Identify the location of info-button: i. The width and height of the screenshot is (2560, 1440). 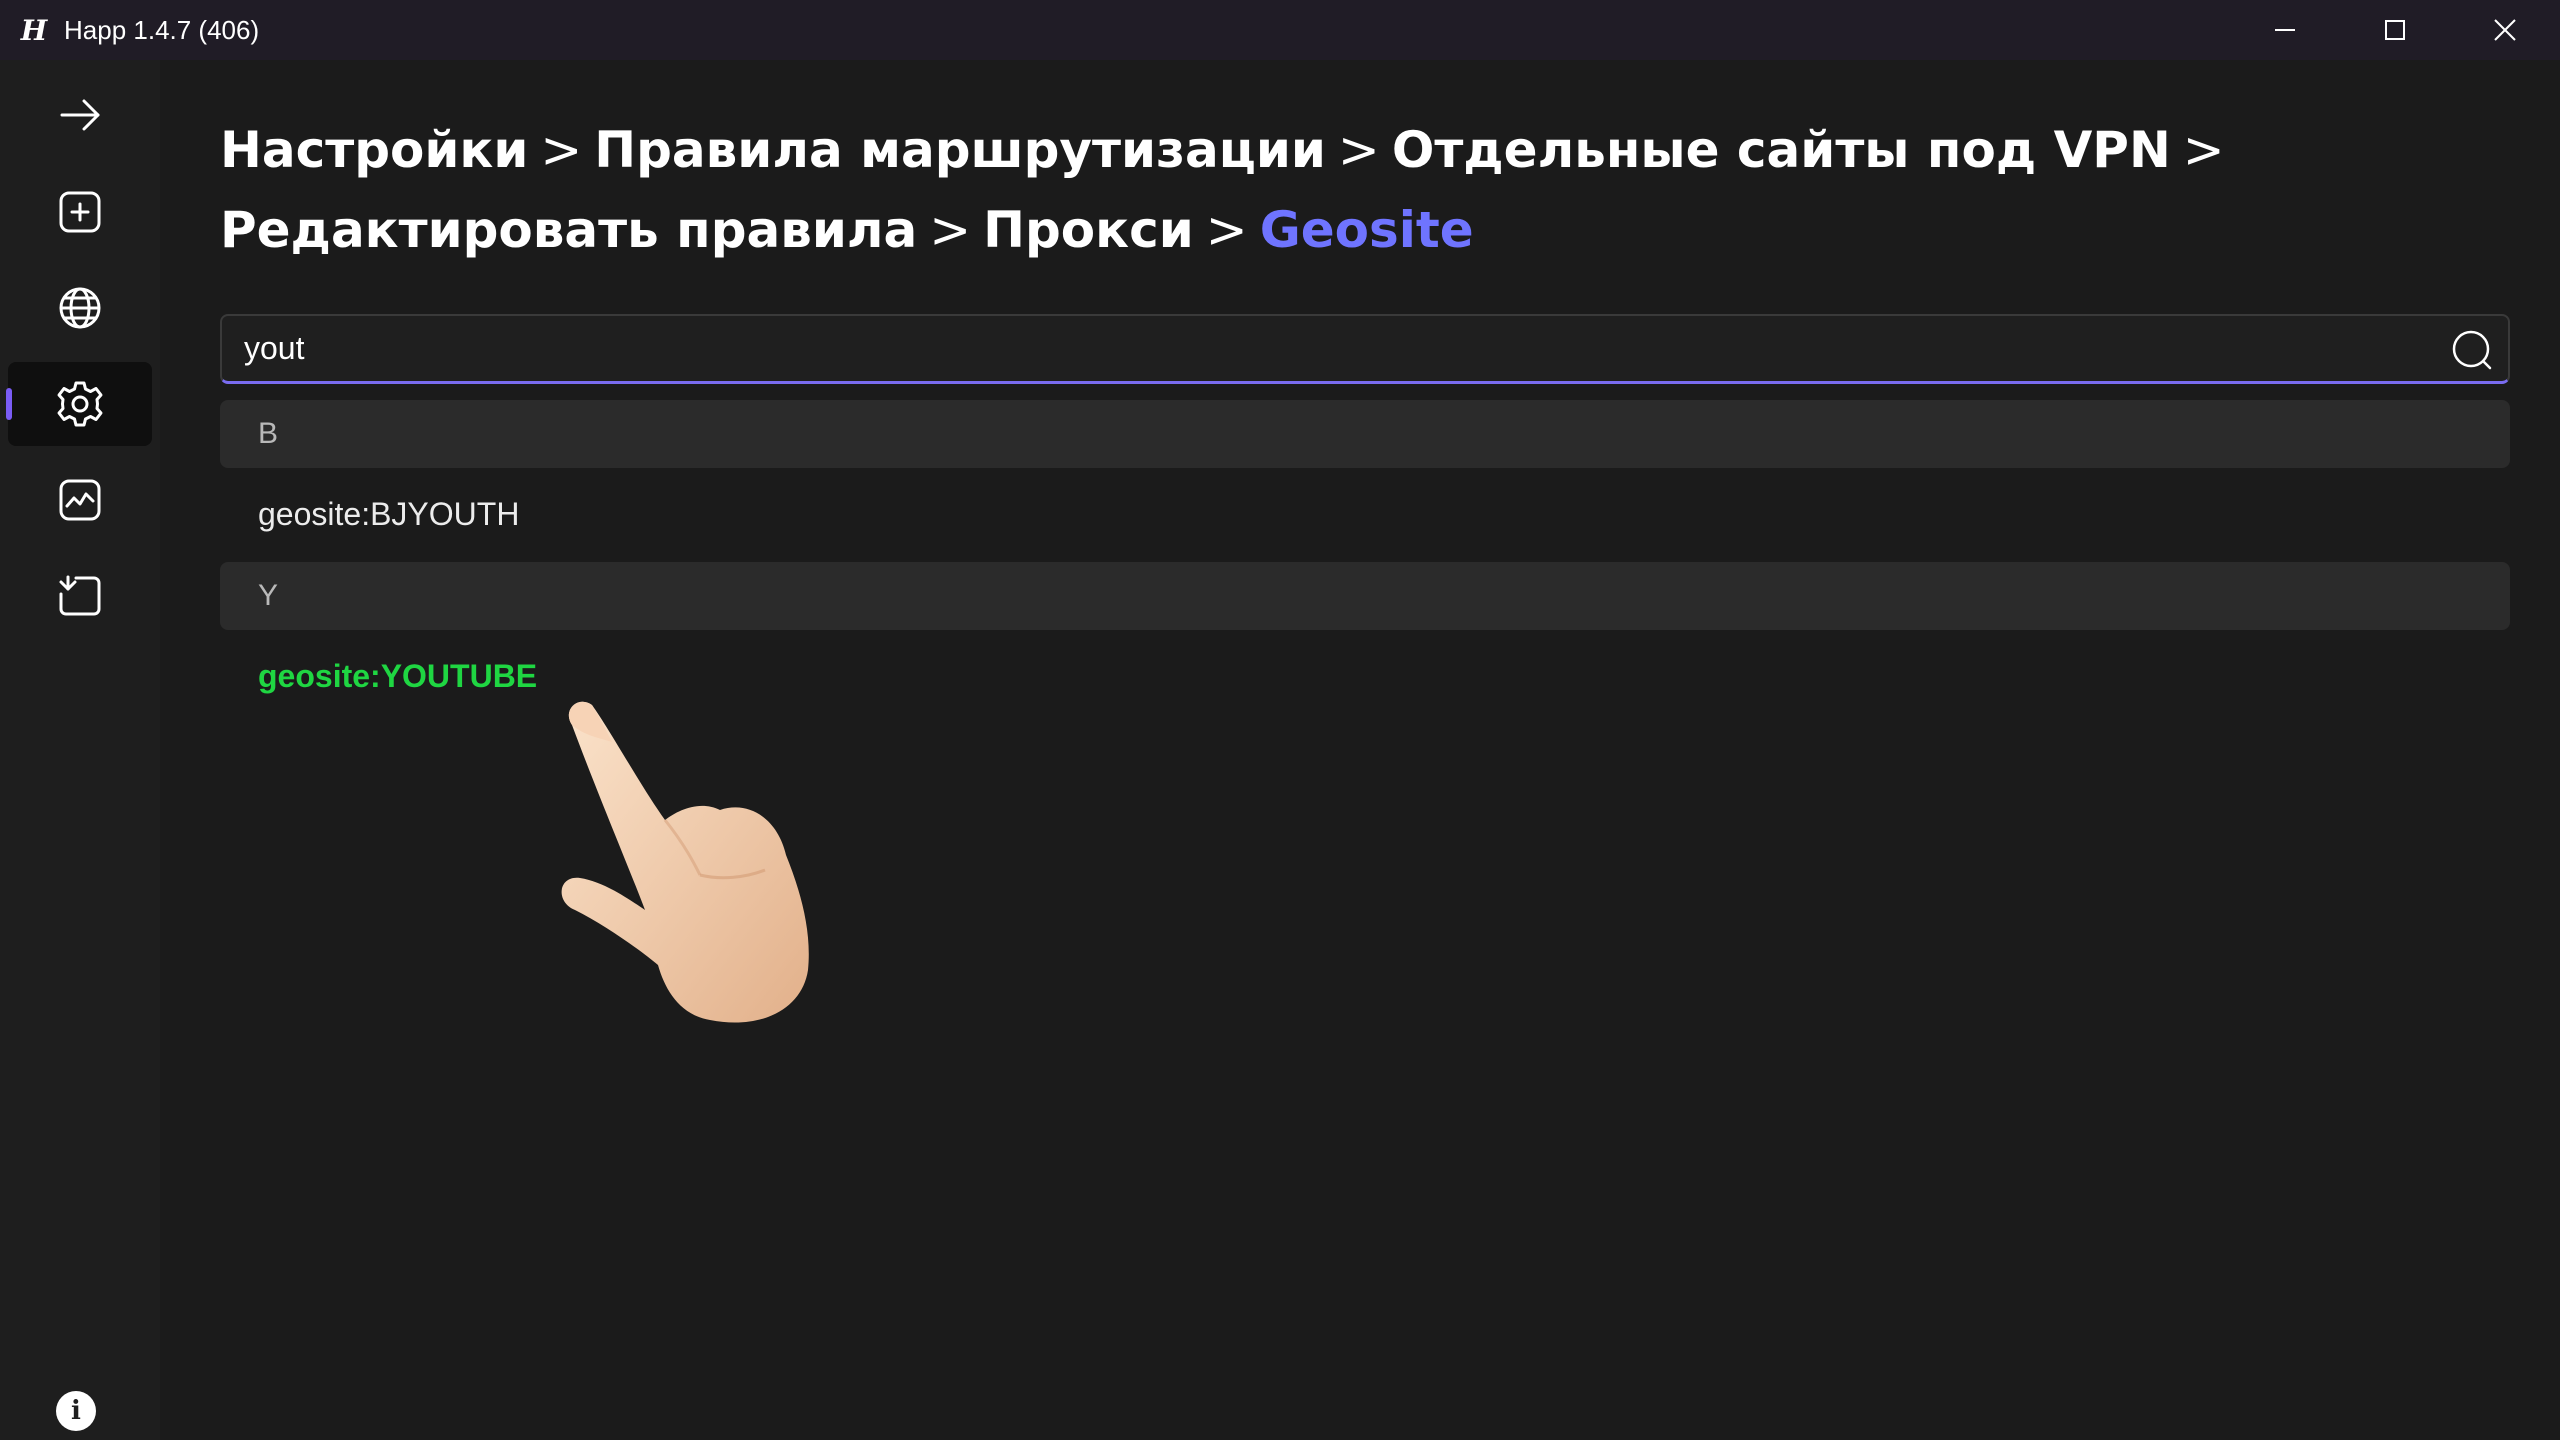
(76, 1411).